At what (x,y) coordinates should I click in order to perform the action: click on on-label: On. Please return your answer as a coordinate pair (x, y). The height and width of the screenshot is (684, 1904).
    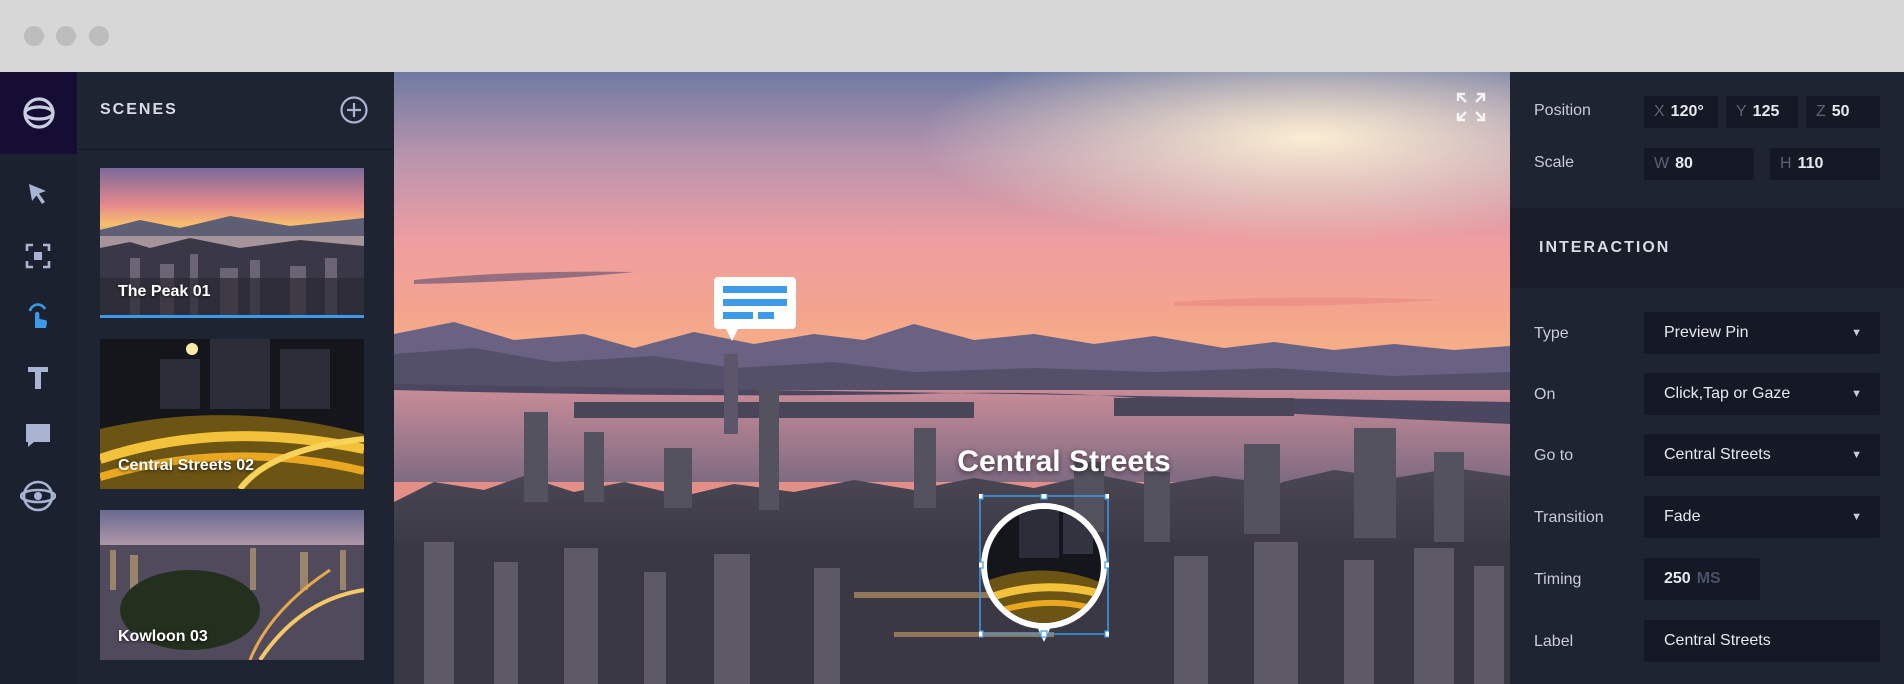
    Looking at the image, I should click on (1545, 394).